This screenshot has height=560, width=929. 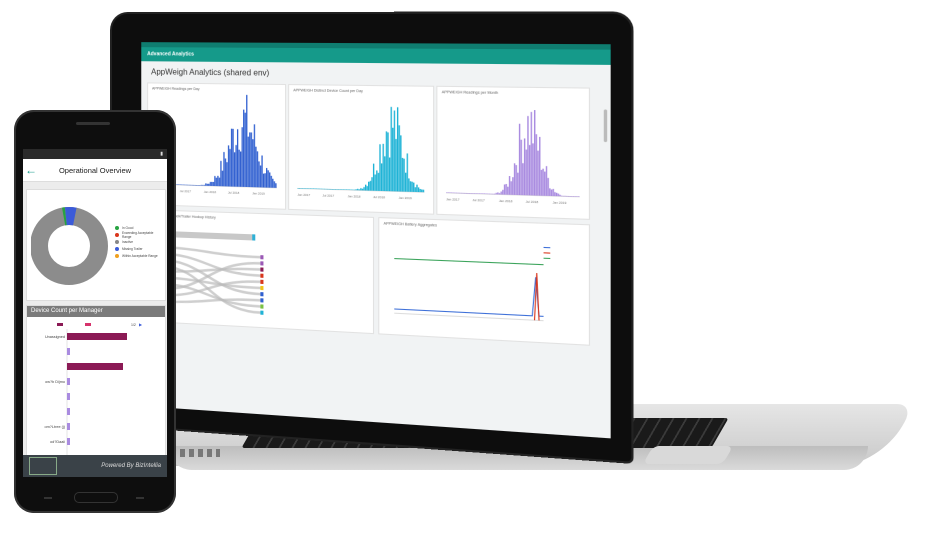 I want to click on legend-next-icon: ▶, so click(x=141, y=324).